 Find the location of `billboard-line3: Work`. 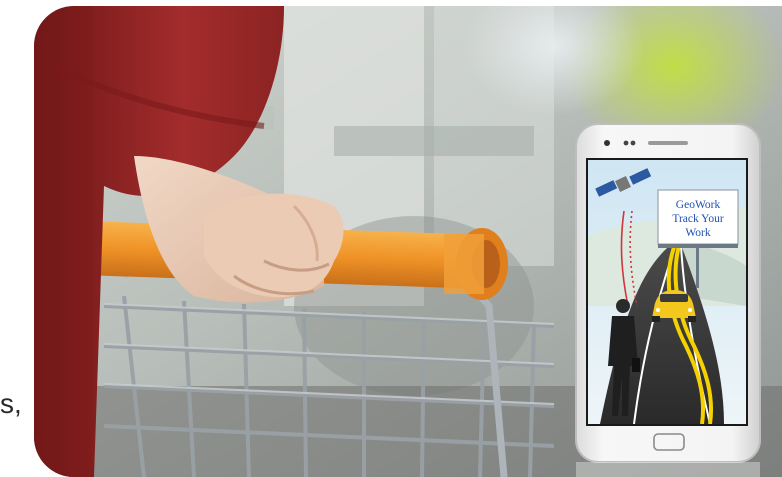

billboard-line3: Work is located at coordinates (698, 233).